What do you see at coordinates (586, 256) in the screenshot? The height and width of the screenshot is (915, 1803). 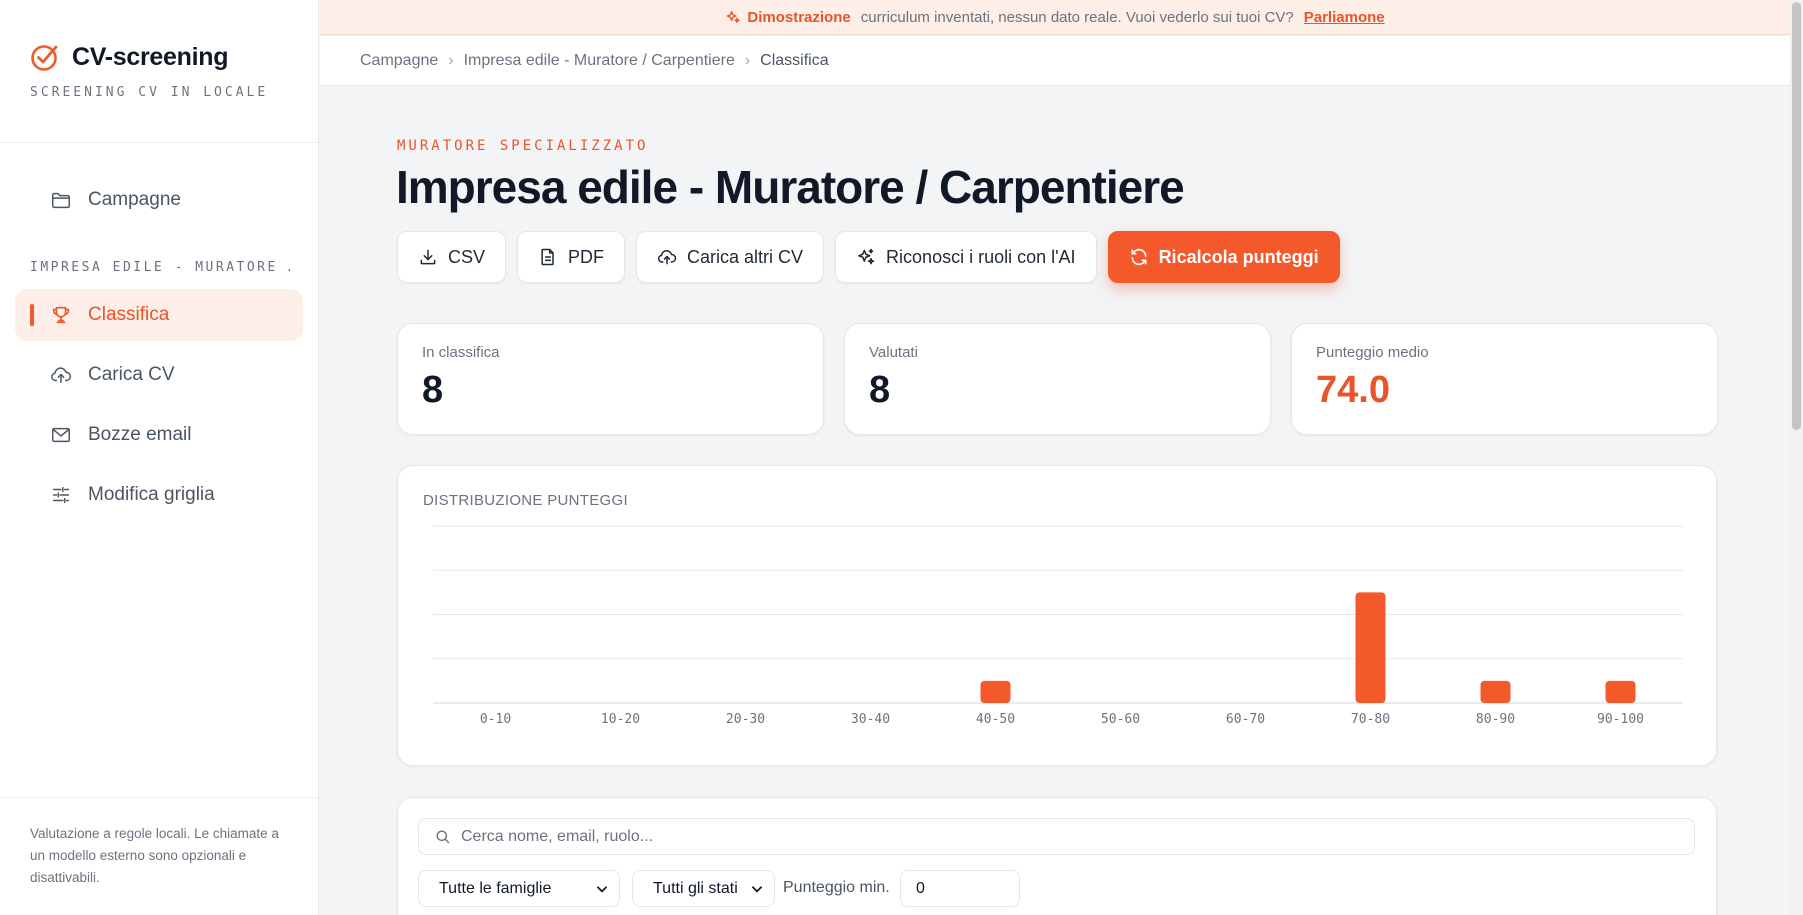 I see `button-label: PDF` at bounding box center [586, 256].